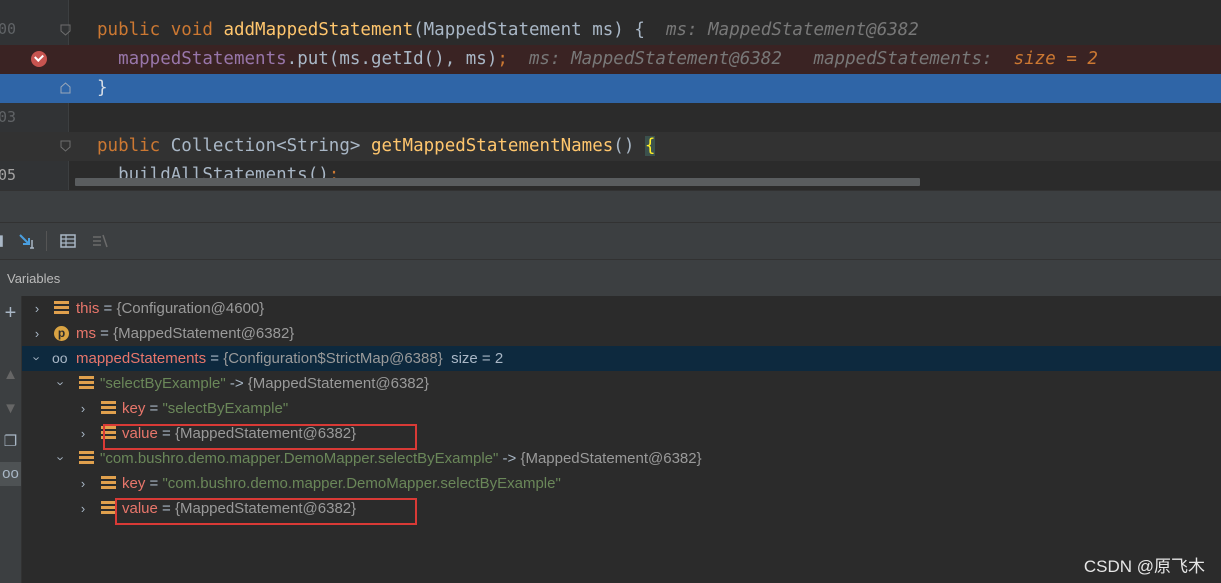 The width and height of the screenshot is (1221, 583). Describe the element at coordinates (1144, 566) in the screenshot. I see `watermark-text: CSDN @原飞木` at that location.